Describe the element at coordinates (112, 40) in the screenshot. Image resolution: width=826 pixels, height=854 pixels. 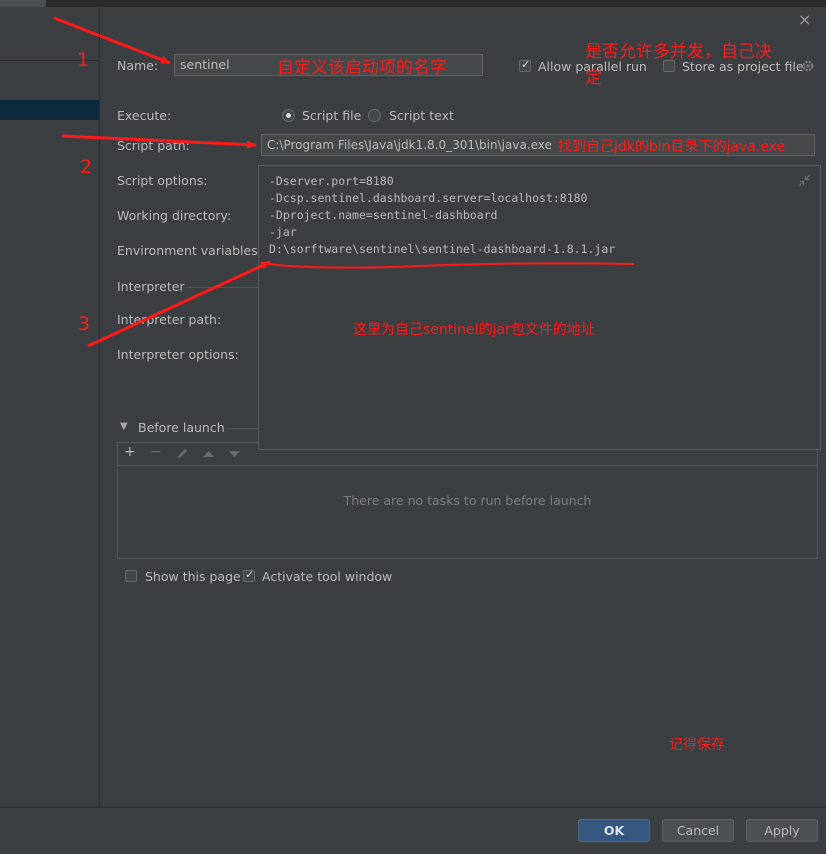
I see `arrow-to-name` at that location.